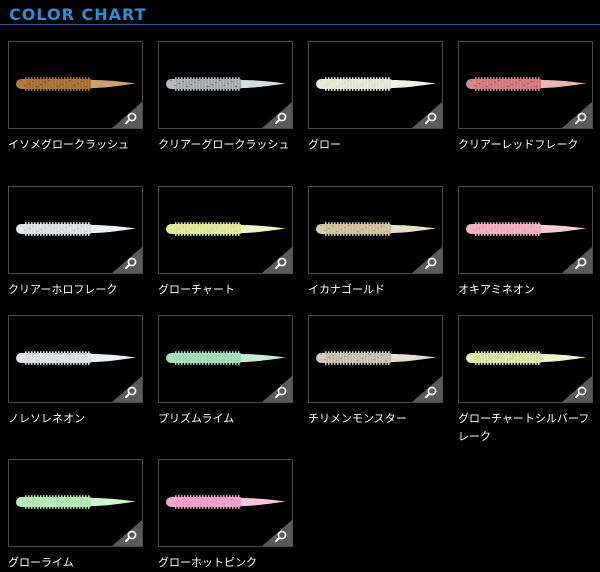  Describe the element at coordinates (224, 144) in the screenshot. I see `color-name: クリアーグロークラッシュ` at that location.